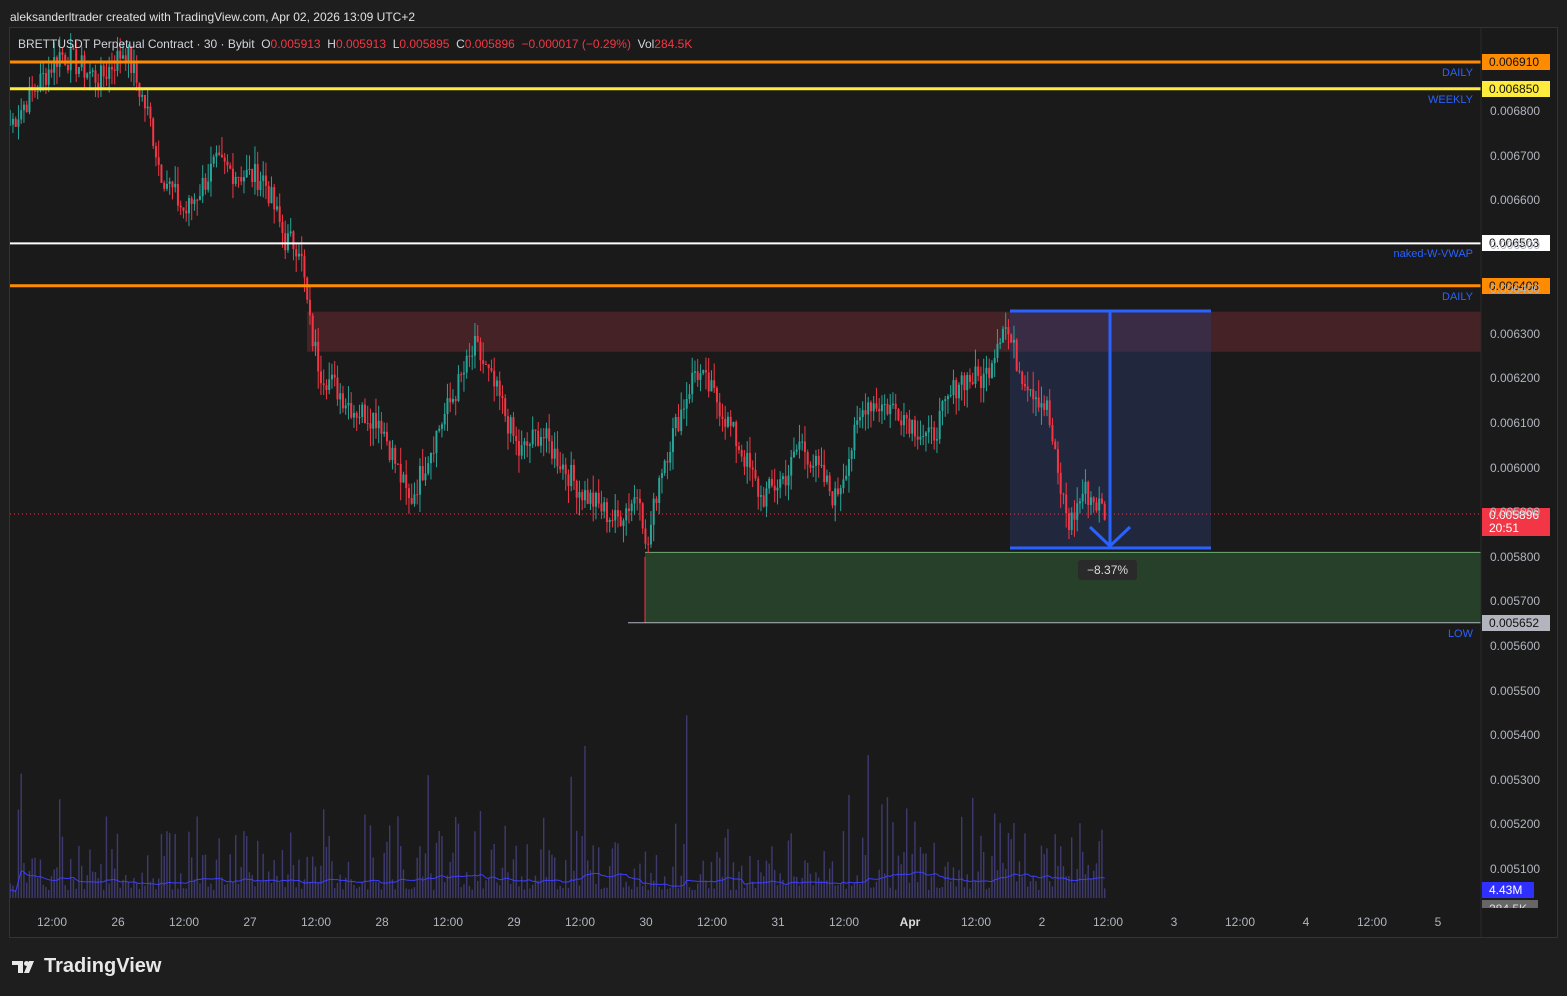  What do you see at coordinates (1508, 890) in the screenshot?
I see `volume-ma-tag: 4.43M` at bounding box center [1508, 890].